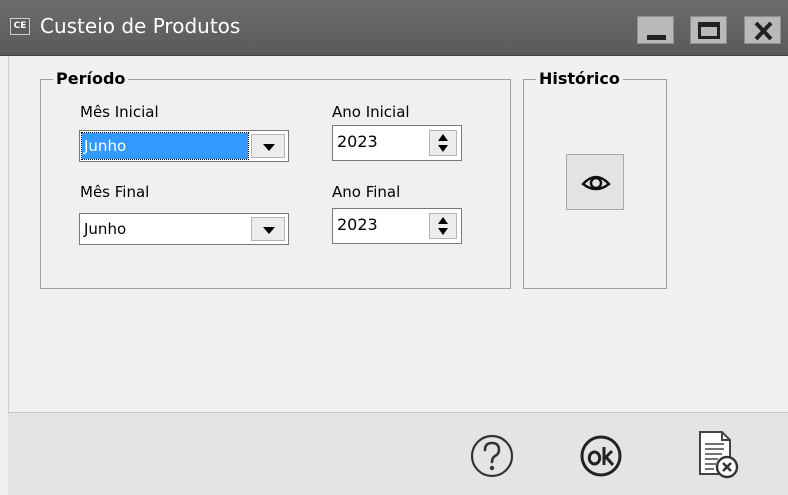 This screenshot has height=495, width=788. What do you see at coordinates (140, 26) in the screenshot?
I see `window-title: Custeio de Produtos` at bounding box center [140, 26].